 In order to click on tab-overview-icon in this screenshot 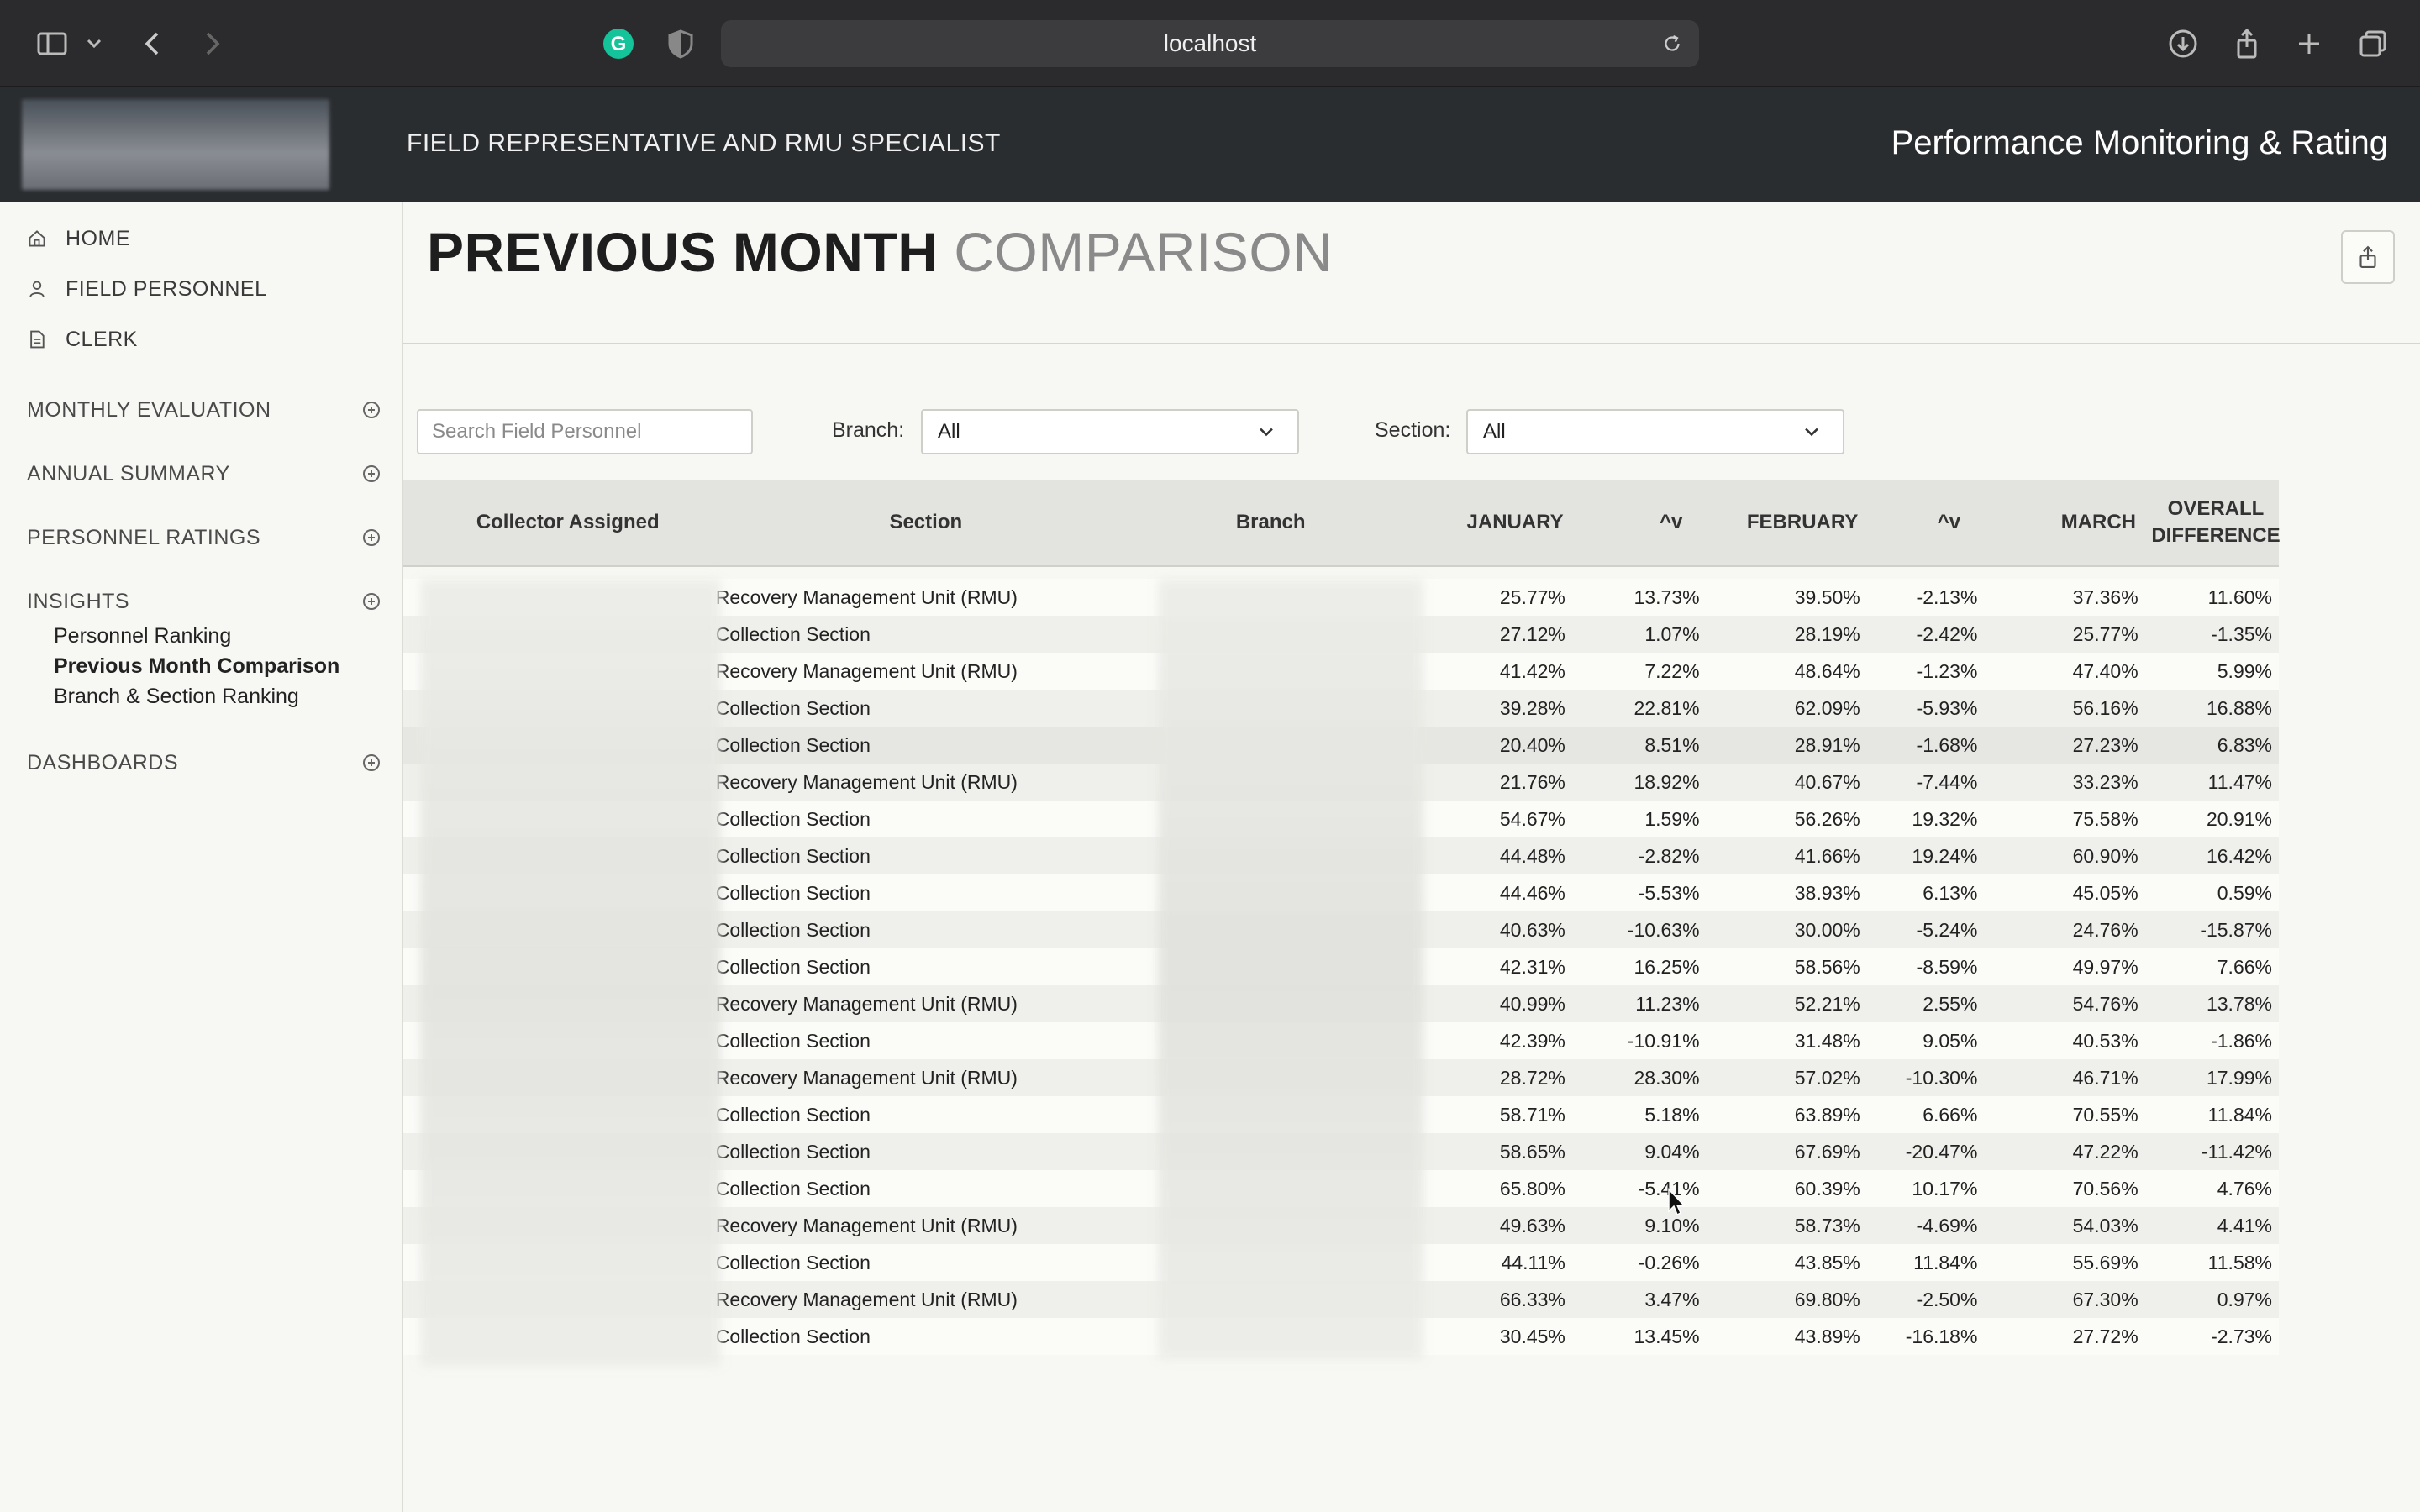, I will do `click(2373, 44)`.